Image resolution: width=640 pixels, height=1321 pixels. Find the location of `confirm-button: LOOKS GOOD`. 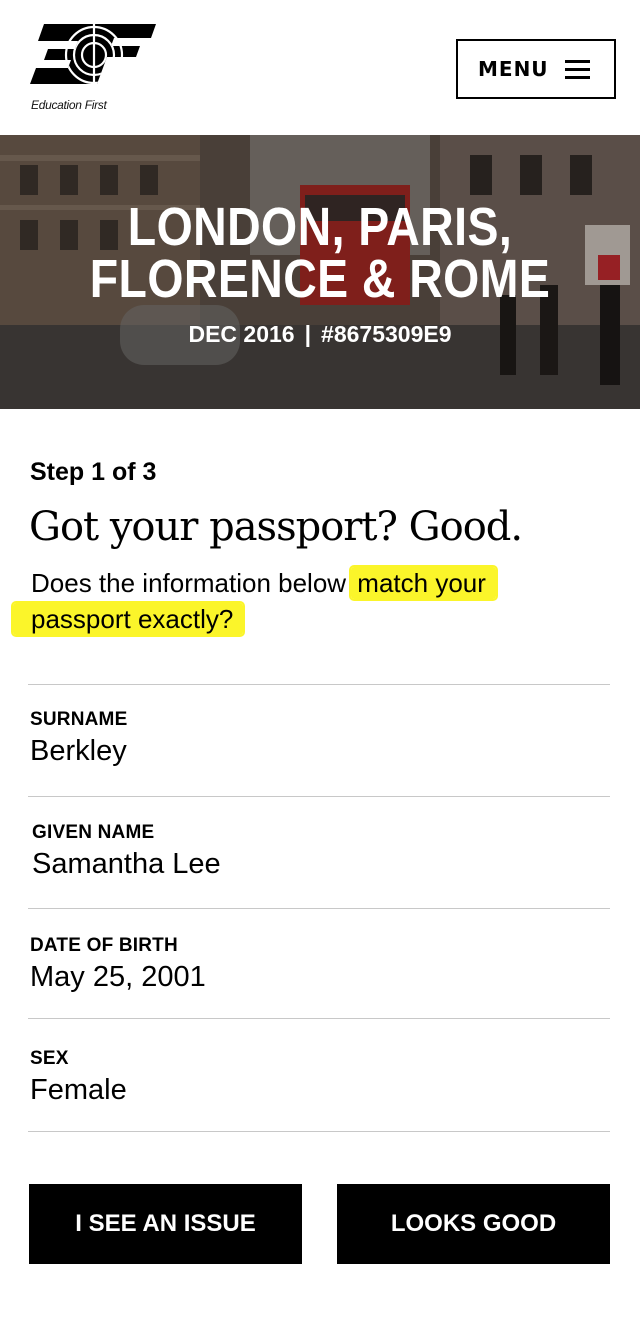

confirm-button: LOOKS GOOD is located at coordinates (473, 1224).